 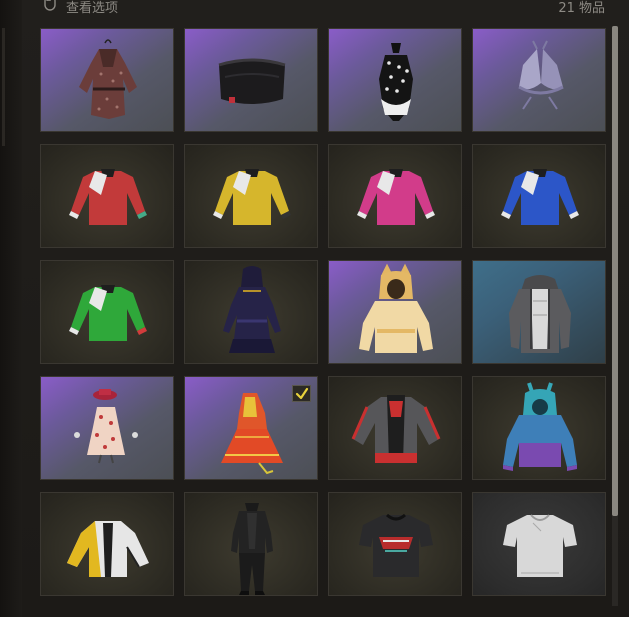 I want to click on item-tile-polka-dot-swimsuit, so click(x=395, y=80).